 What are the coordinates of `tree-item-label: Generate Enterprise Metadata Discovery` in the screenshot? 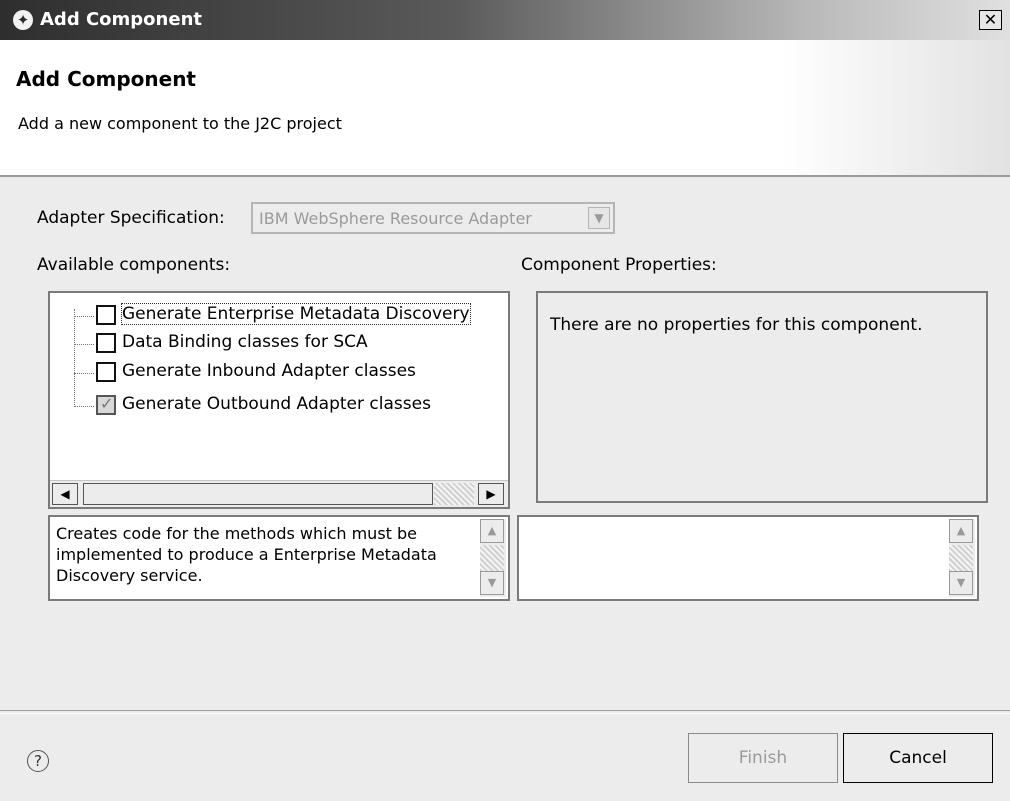 It's located at (296, 314).